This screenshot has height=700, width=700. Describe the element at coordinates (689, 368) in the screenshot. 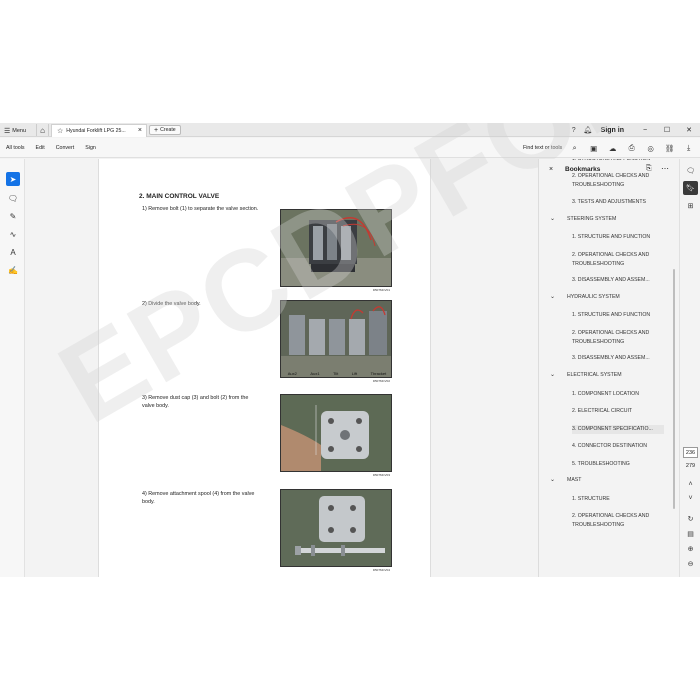

I see `right-rail: 🗨︎ 🔖︎ ⊞ 236 279 ˄ ˅ ↻ ▤ ⊕ ⊖` at that location.